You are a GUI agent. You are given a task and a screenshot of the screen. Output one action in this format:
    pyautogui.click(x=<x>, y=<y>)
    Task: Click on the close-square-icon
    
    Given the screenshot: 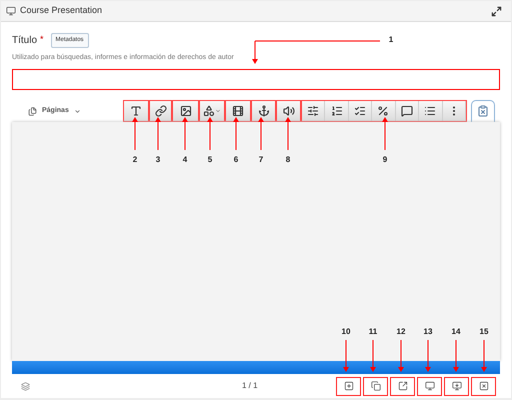 What is the action you would take?
    pyautogui.click(x=483, y=386)
    